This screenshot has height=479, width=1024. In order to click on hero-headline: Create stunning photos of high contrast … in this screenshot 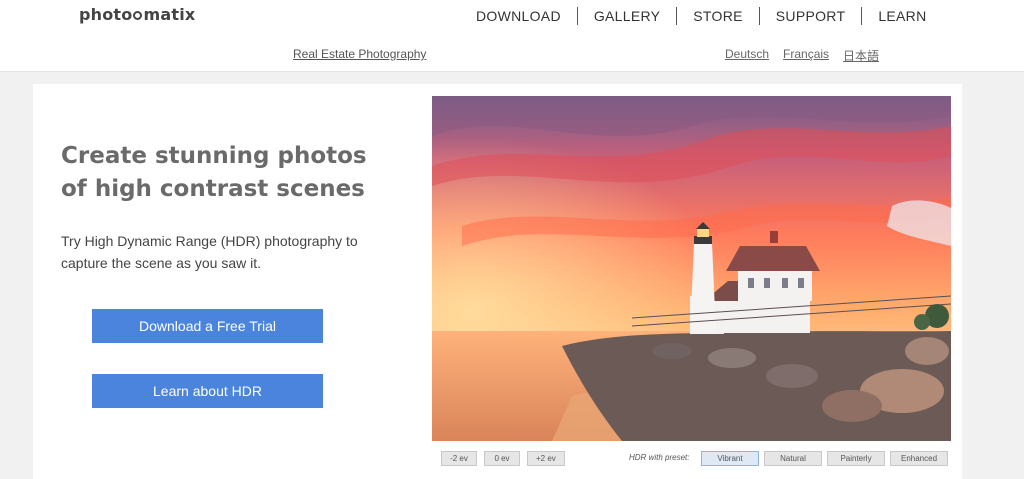, I will do `click(214, 172)`.